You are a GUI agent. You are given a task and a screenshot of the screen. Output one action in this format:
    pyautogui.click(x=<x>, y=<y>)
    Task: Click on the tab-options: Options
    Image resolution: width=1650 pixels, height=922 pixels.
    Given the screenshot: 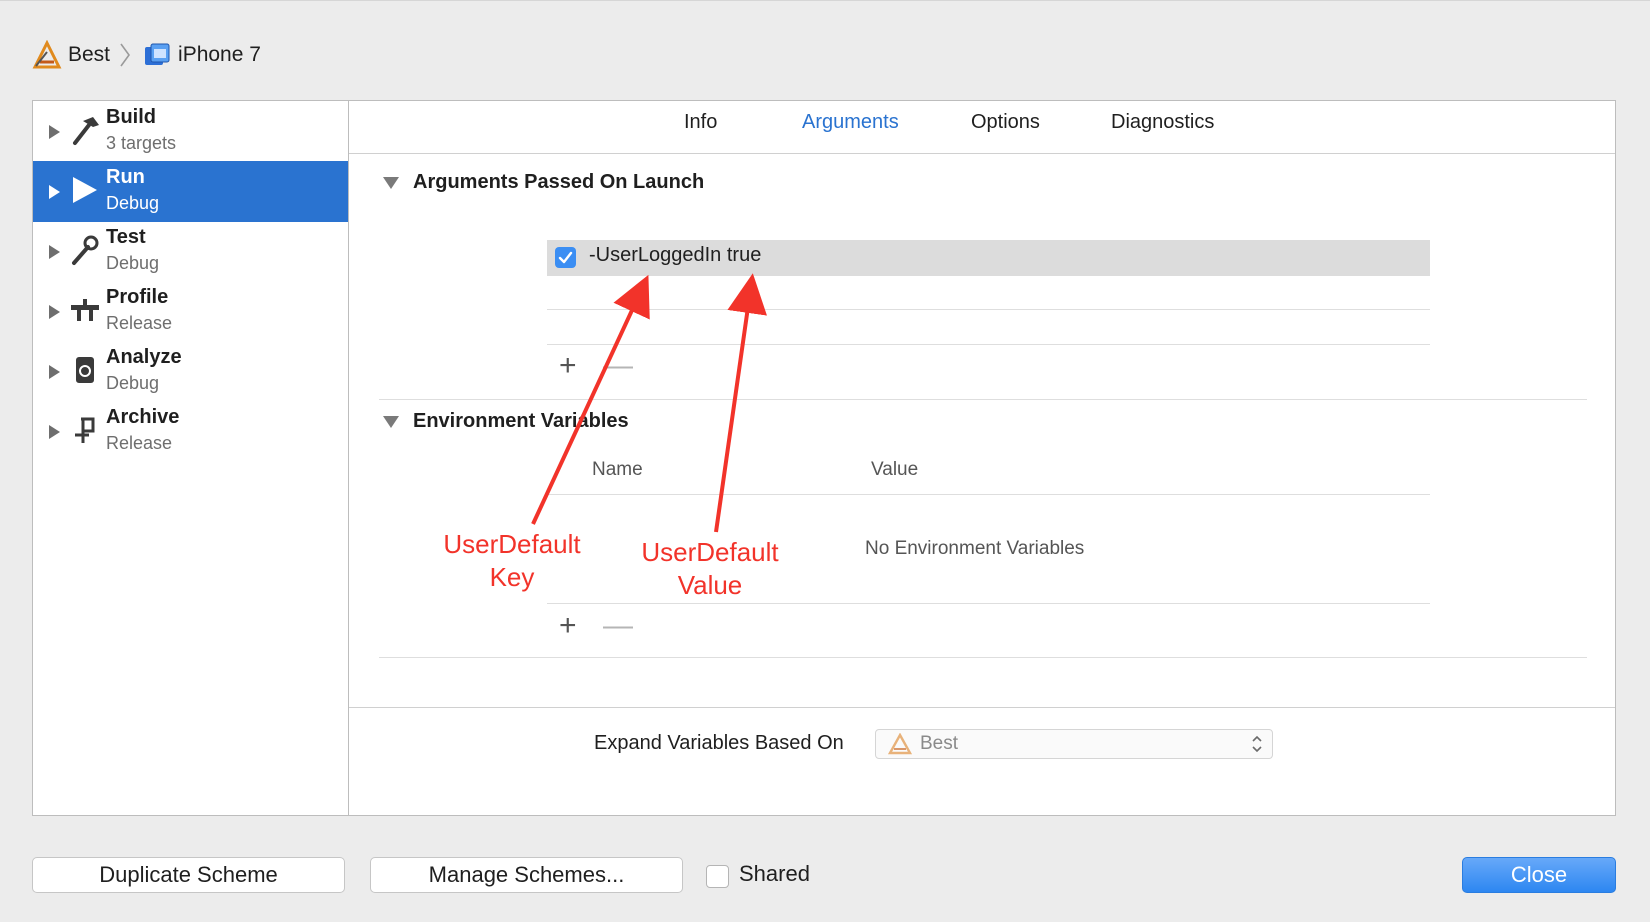 What is the action you would take?
    pyautogui.click(x=1005, y=122)
    